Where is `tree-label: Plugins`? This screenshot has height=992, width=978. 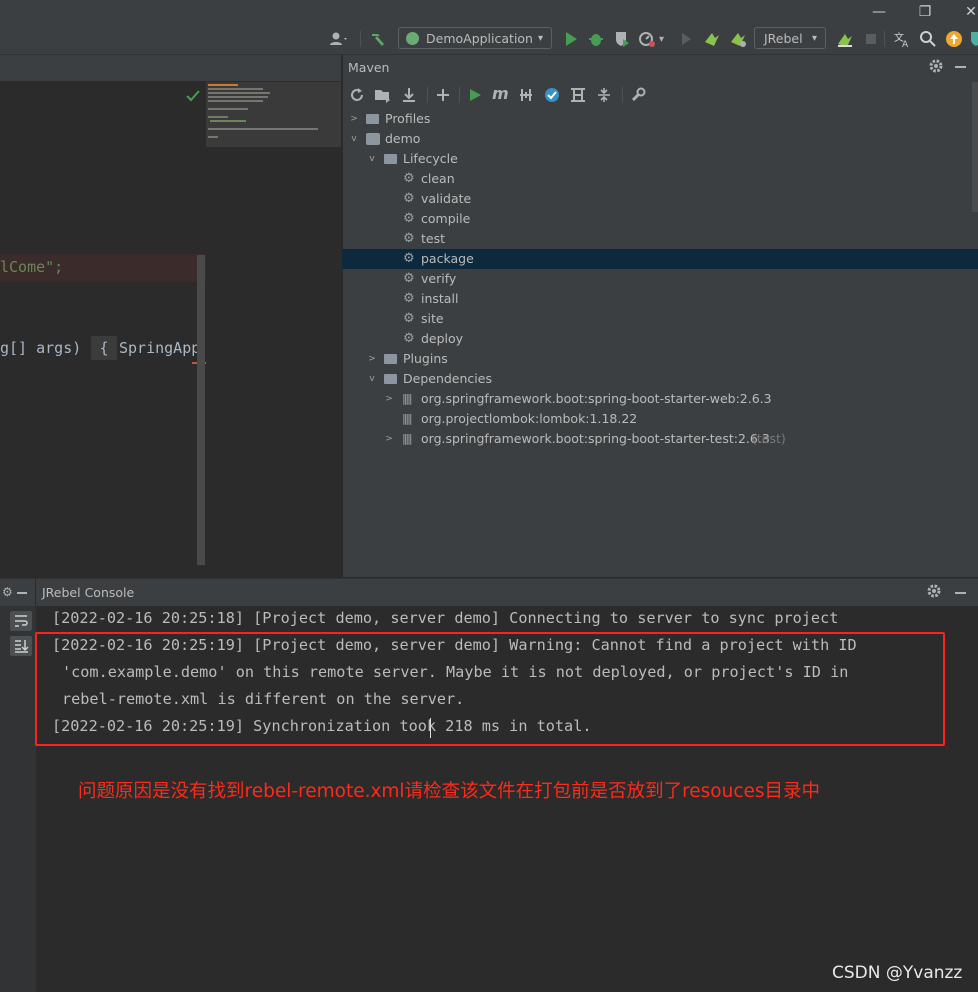
tree-label: Plugins is located at coordinates (425, 358).